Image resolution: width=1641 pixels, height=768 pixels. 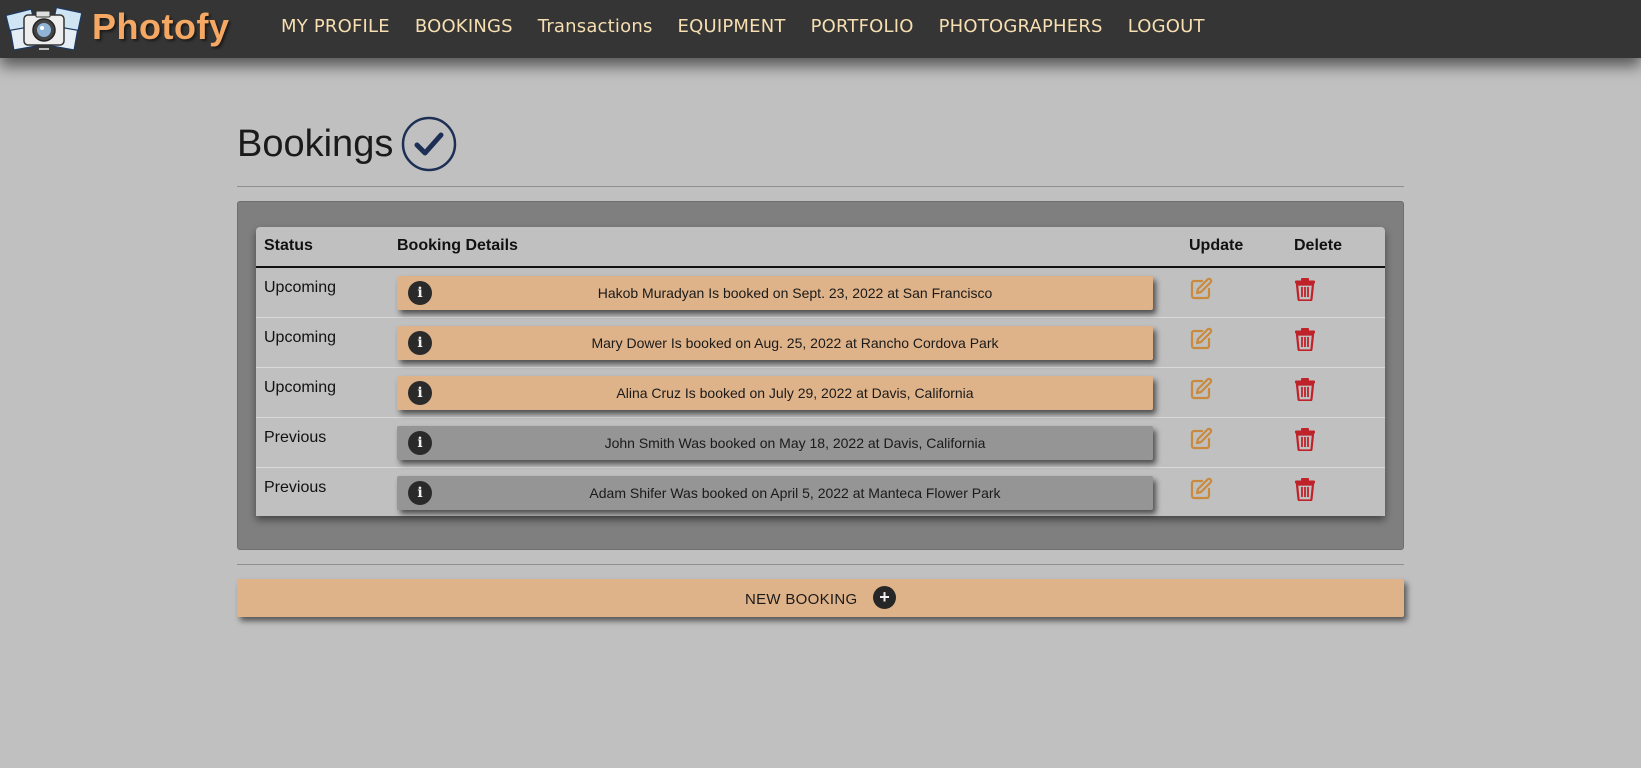 What do you see at coordinates (315, 143) in the screenshot?
I see `page-title: Bookings` at bounding box center [315, 143].